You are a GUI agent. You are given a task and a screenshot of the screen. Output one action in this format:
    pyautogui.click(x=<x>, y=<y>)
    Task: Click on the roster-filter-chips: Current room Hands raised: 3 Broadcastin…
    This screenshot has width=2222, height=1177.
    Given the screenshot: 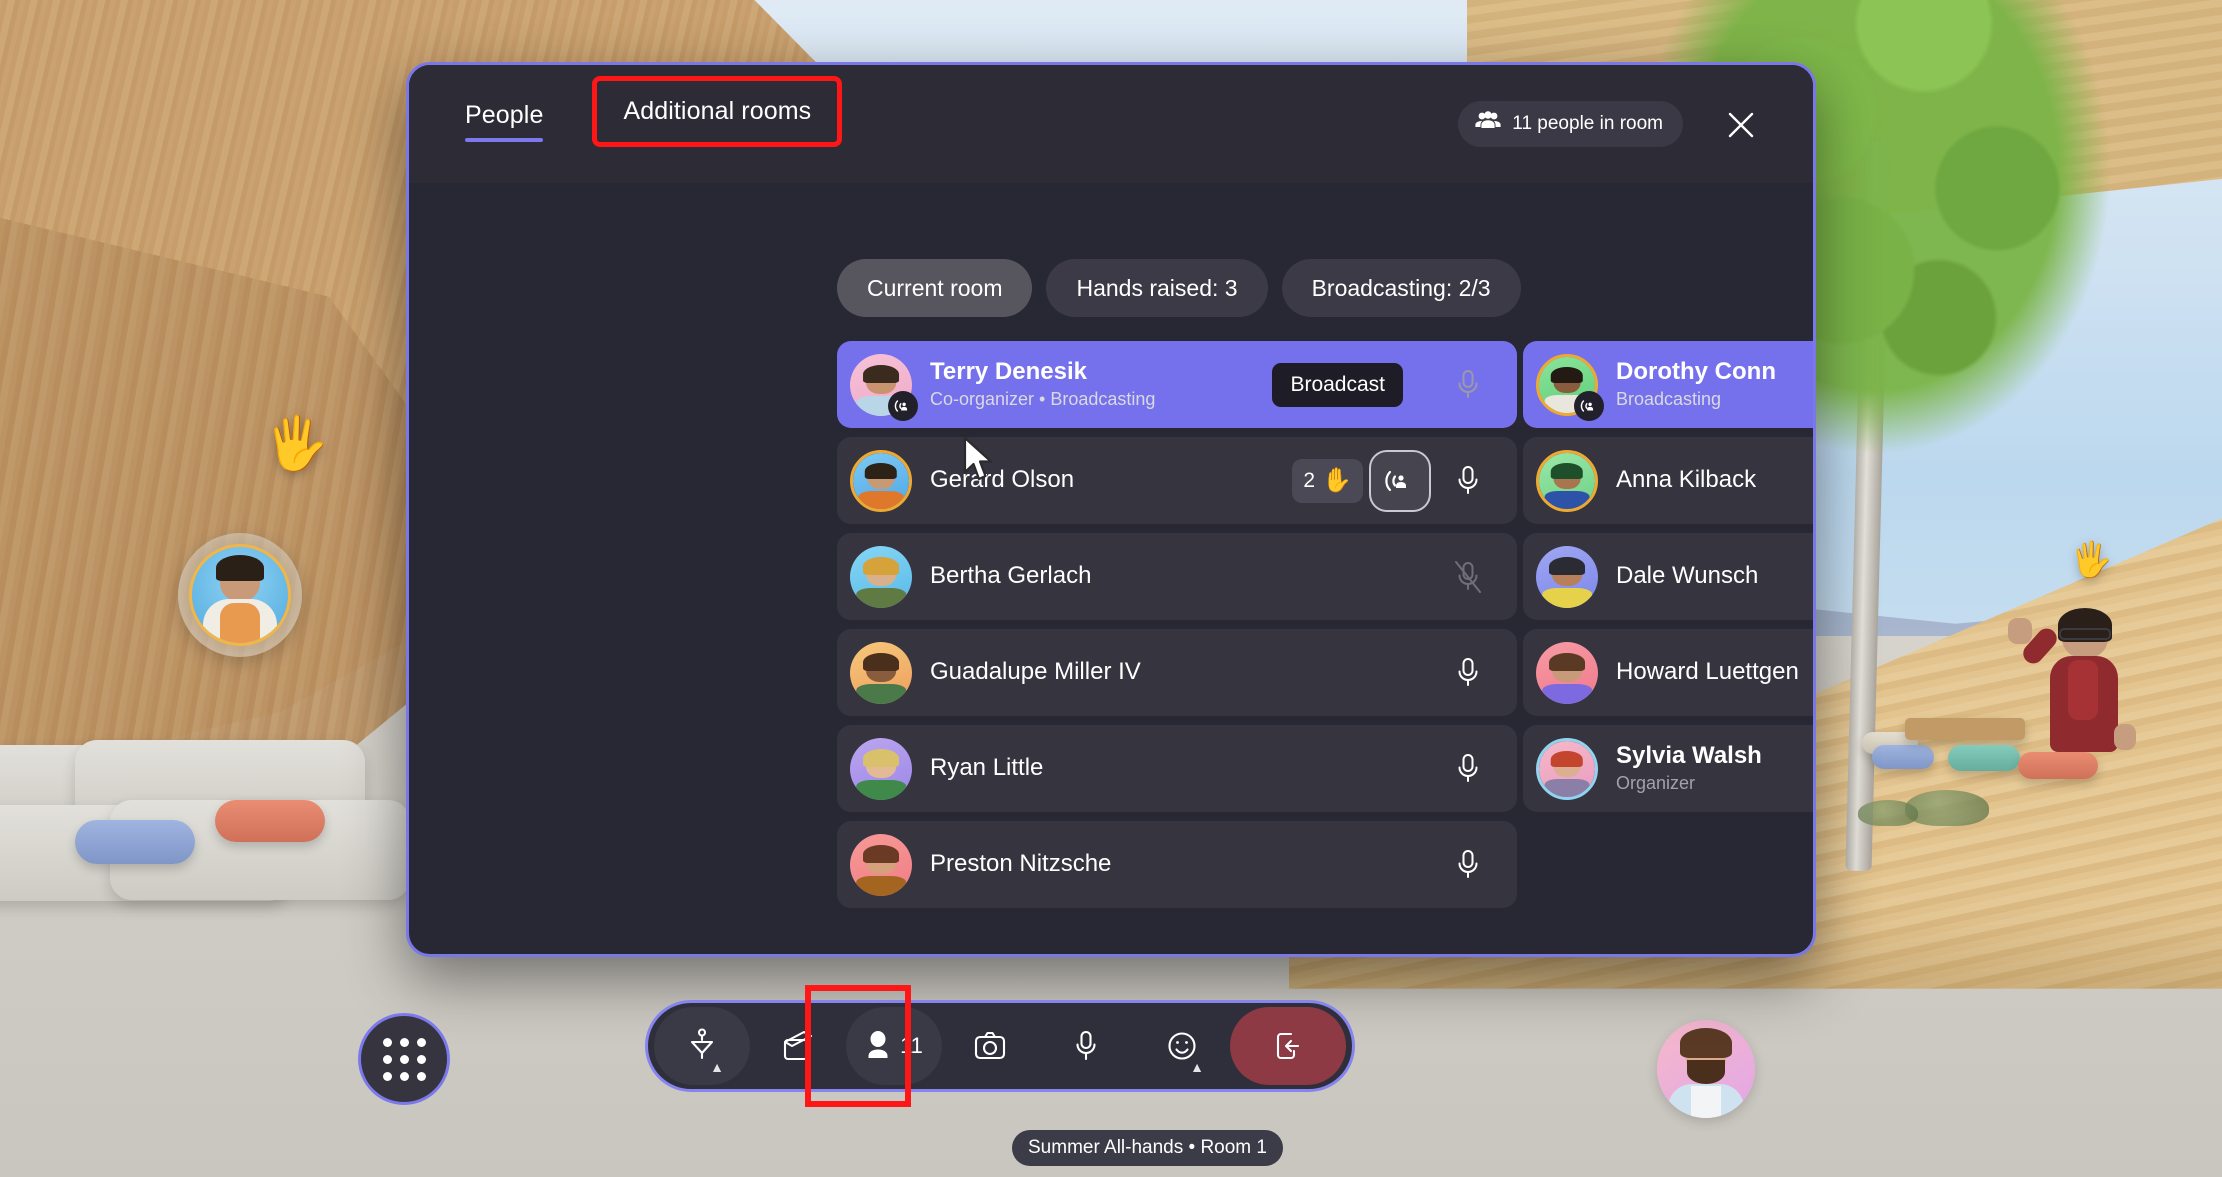 What is the action you would take?
    pyautogui.click(x=1179, y=288)
    